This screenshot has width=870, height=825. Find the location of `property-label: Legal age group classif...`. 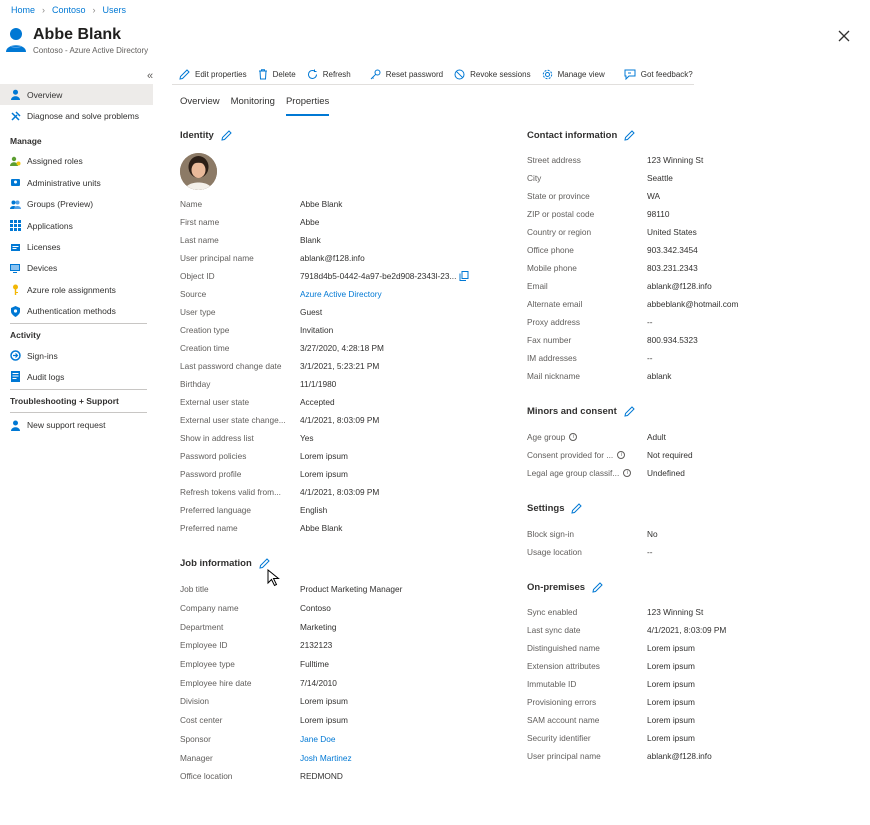

property-label: Legal age group classif... is located at coordinates (573, 473).